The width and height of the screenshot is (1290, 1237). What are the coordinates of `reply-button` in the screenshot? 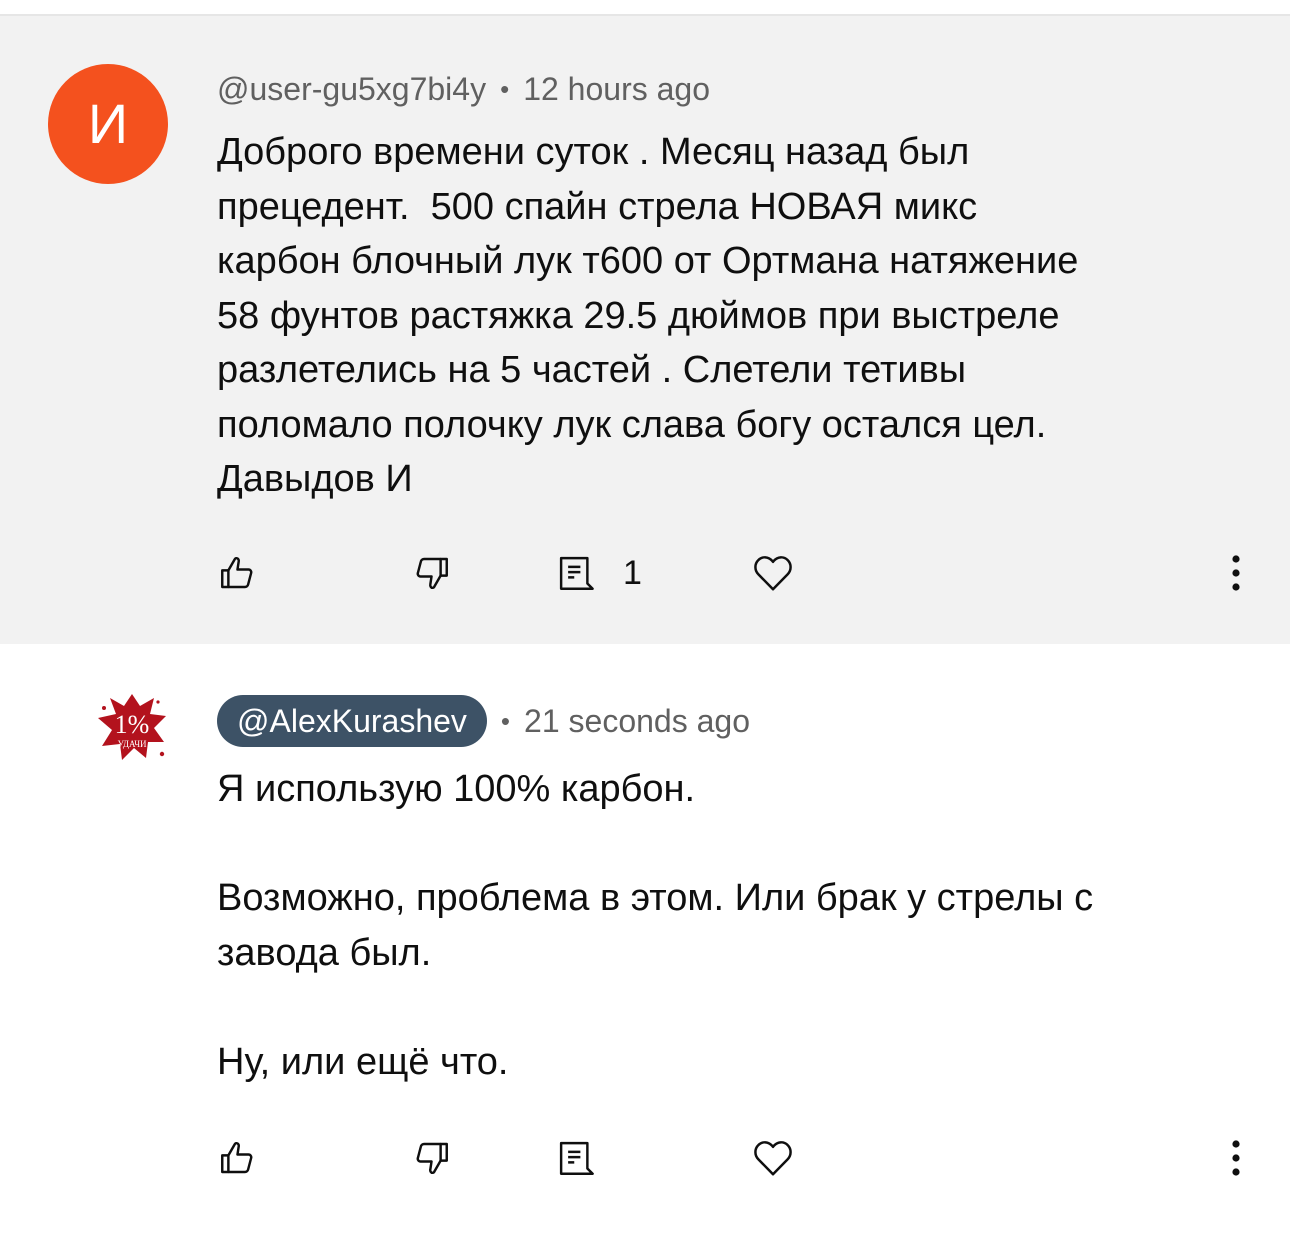 It's located at (576, 1158).